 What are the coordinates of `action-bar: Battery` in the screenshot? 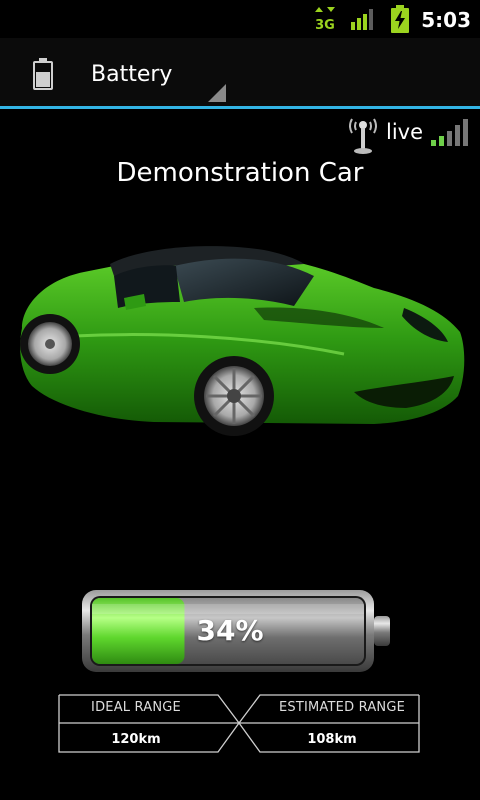 It's located at (240, 73).